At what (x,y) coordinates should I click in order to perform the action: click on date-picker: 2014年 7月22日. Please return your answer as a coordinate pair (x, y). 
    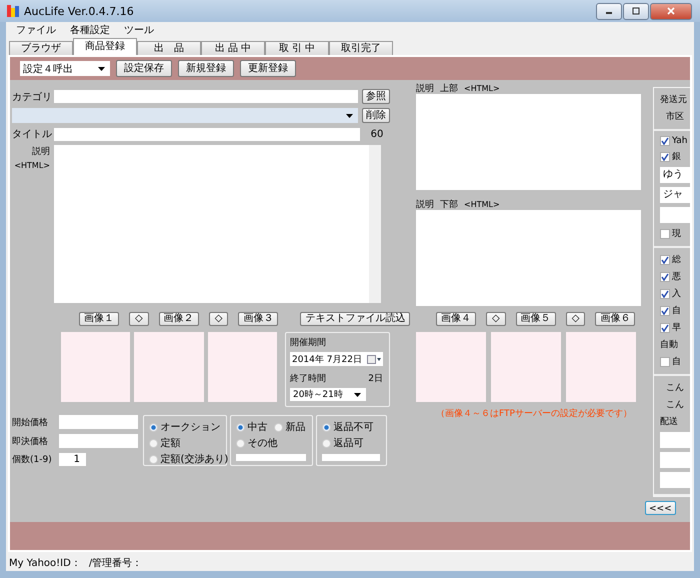
    Looking at the image, I should click on (336, 359).